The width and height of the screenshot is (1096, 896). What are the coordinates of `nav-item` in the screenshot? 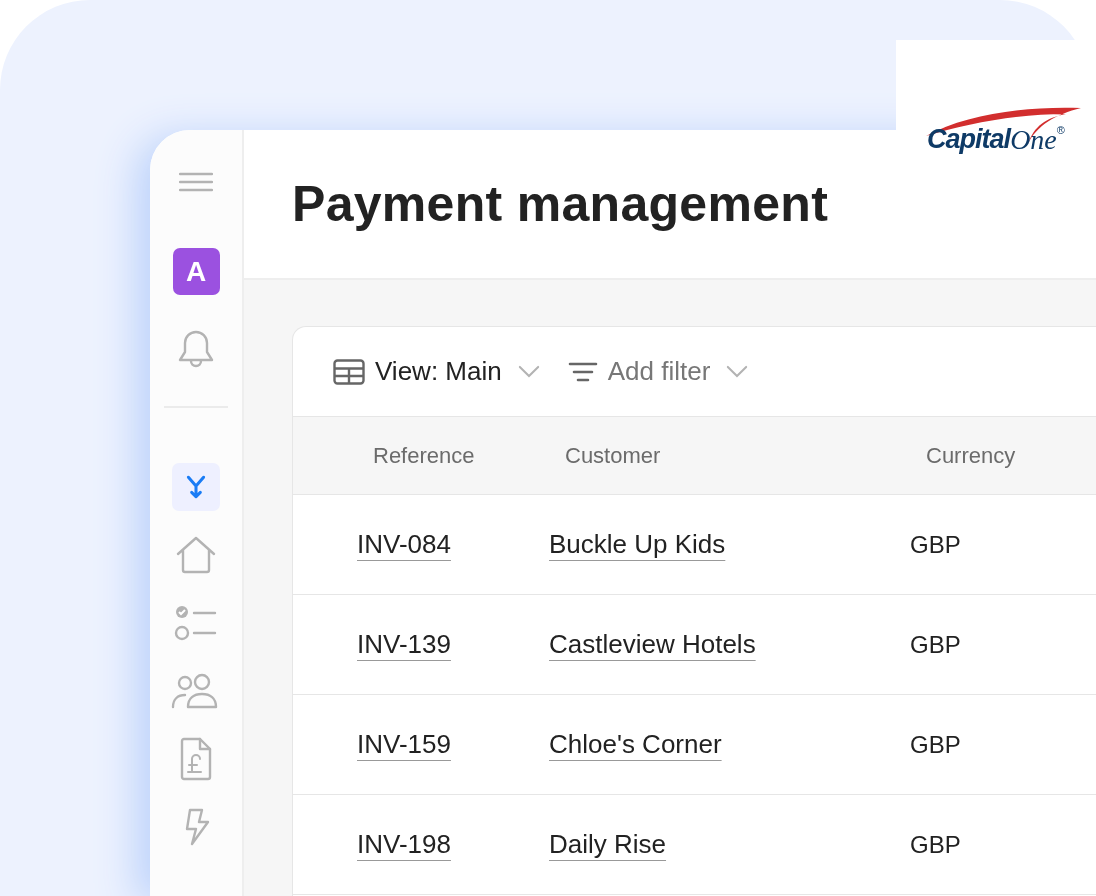 It's located at (196, 487).